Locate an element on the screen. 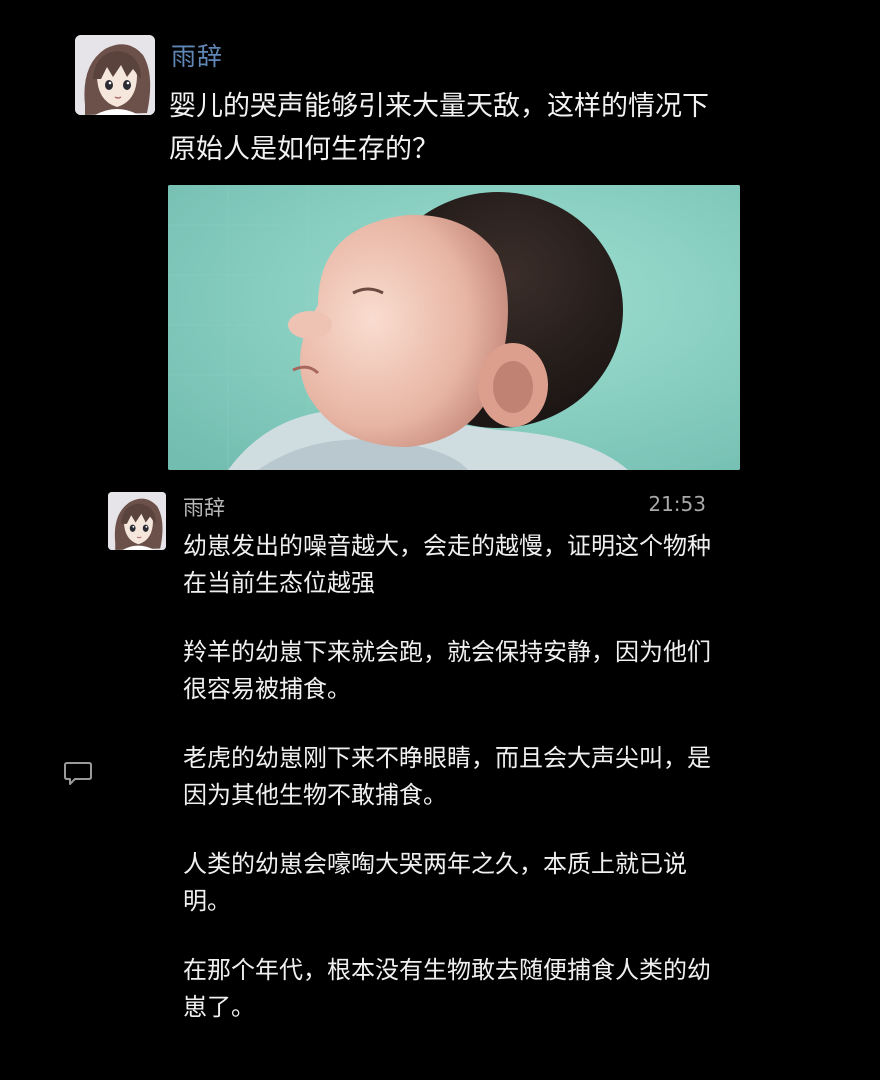 The image size is (880, 1080). comment-paragraph: 人类的幼崽会嚎啕大哭两年之久，本质上就已说明。 is located at coordinates (435, 882).